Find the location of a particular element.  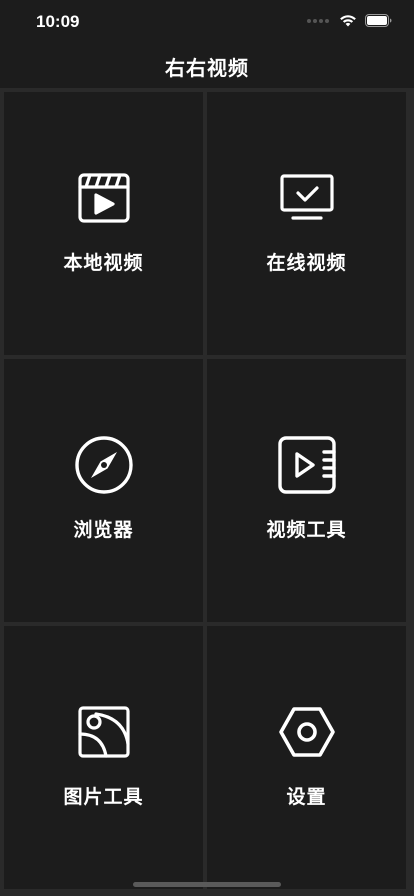

settings-label: 设置 is located at coordinates (306, 797).